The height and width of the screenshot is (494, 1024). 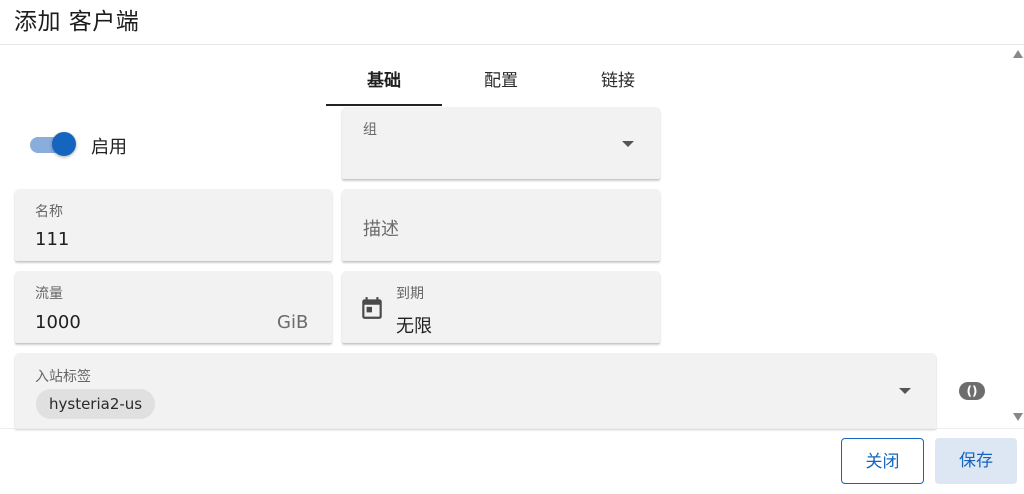 I want to click on scroll-up-arrow, so click(x=1018, y=54).